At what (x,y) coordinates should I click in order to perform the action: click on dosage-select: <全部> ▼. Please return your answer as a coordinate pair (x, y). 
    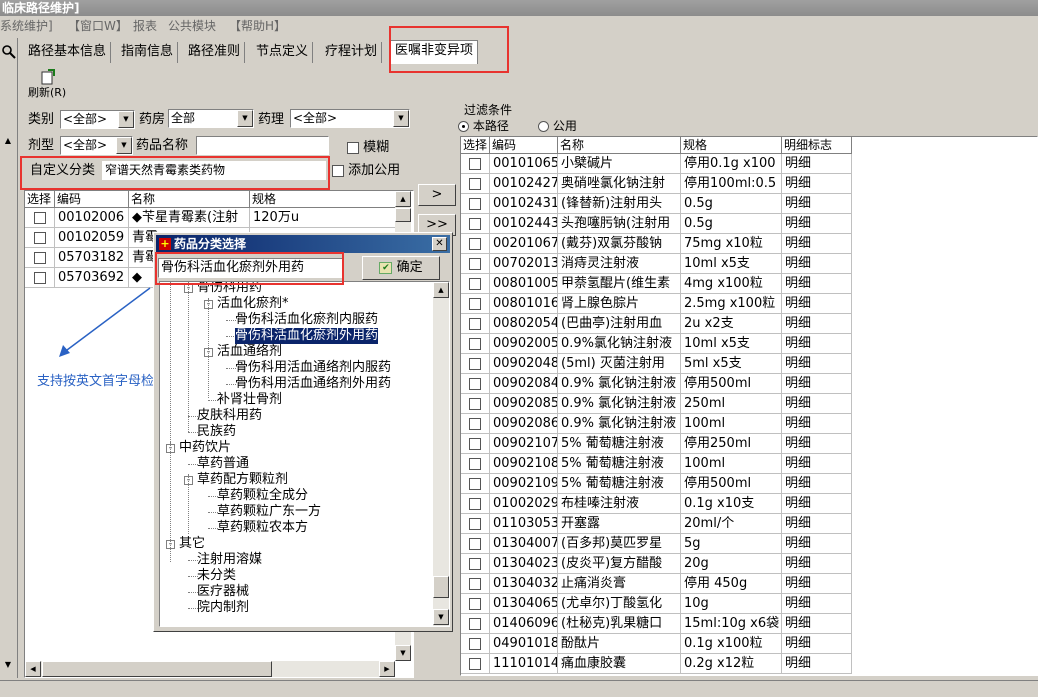
    Looking at the image, I should click on (96, 145).